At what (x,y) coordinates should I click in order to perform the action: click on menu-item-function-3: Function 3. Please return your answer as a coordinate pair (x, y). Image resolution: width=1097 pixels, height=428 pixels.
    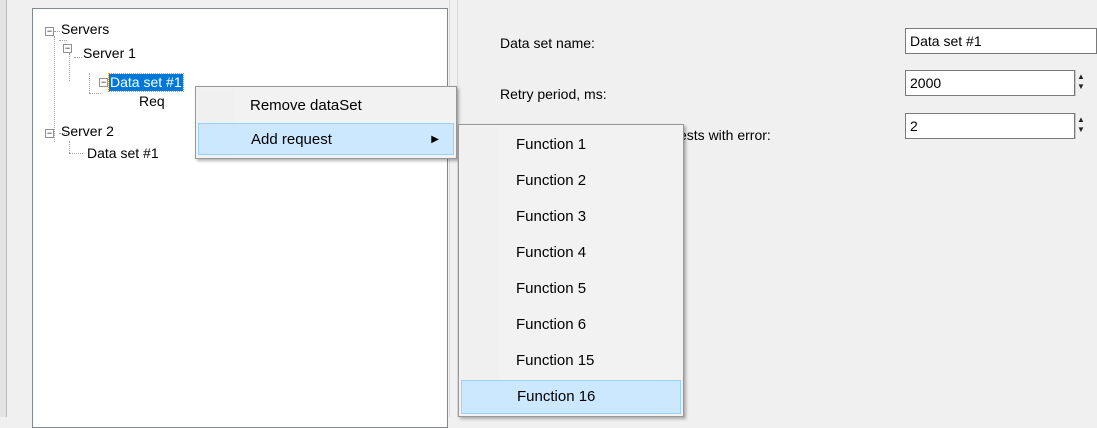
    Looking at the image, I should click on (571, 217).